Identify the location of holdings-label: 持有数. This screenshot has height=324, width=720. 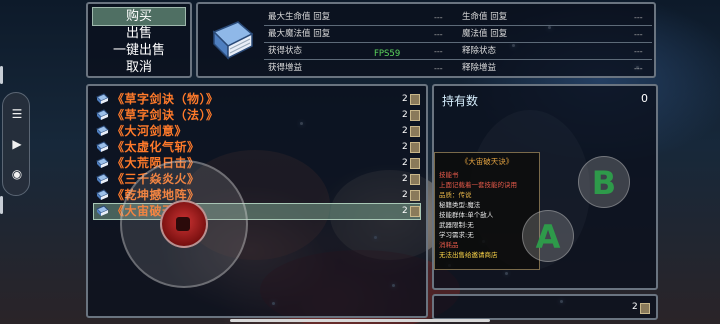
(460, 101).